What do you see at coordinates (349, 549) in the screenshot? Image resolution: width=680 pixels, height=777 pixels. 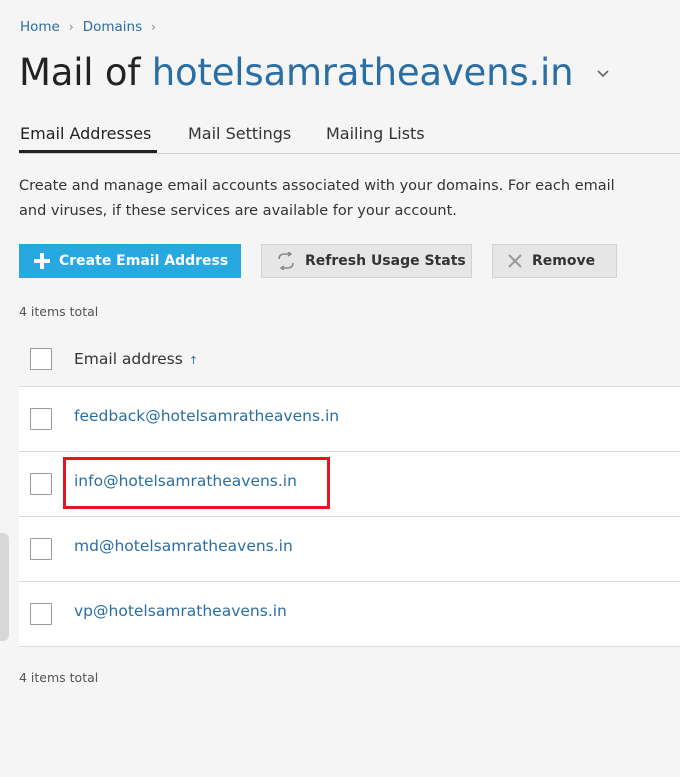 I see `table-row: md@hotelsamratheavens.in` at bounding box center [349, 549].